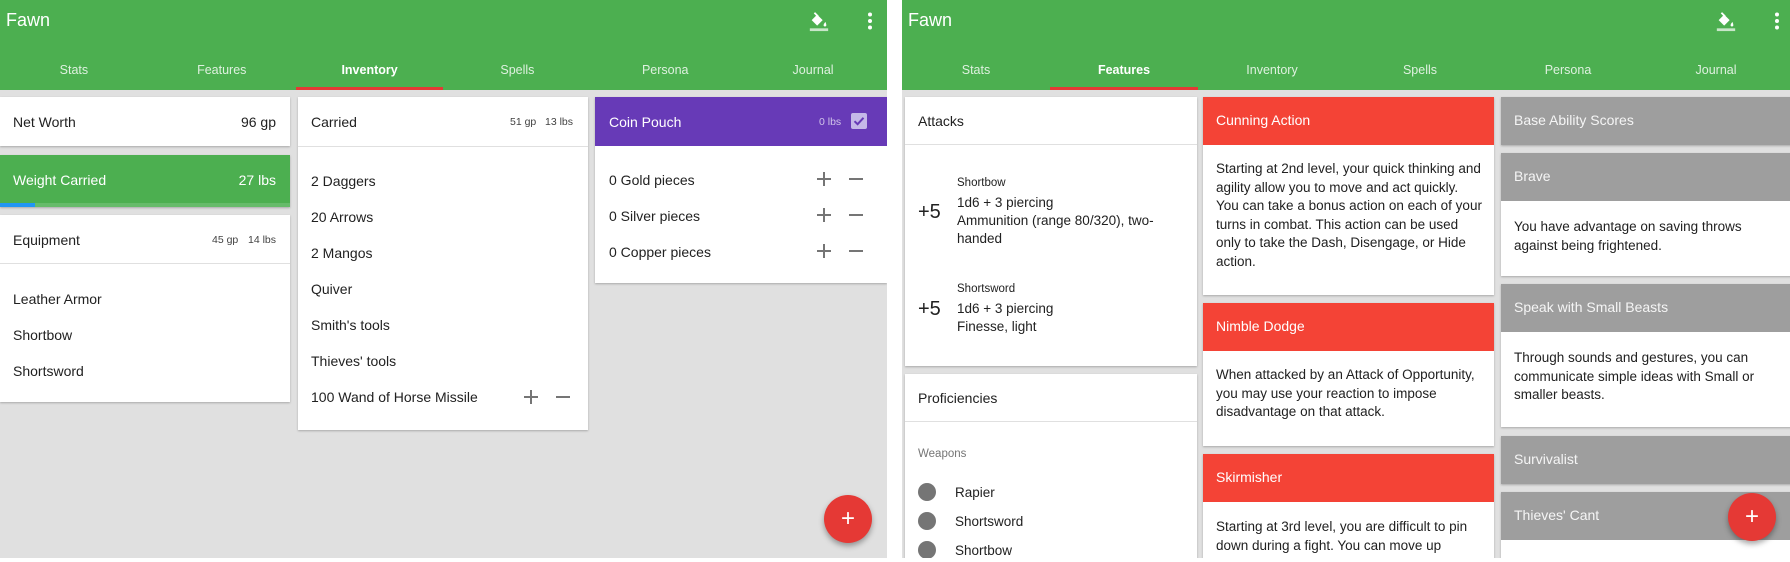 The image size is (1790, 562). Describe the element at coordinates (343, 181) in the screenshot. I see `carried-item: 2 Daggers` at that location.